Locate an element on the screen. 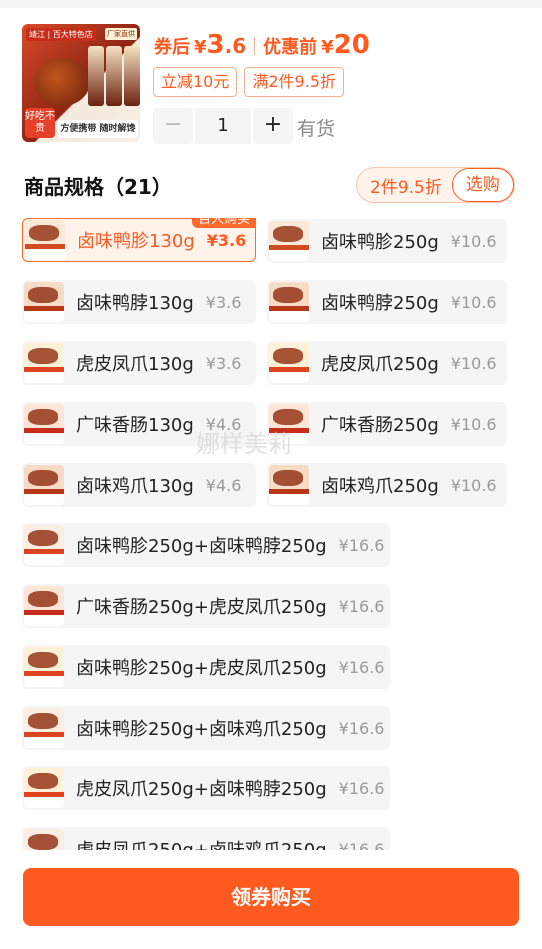 This screenshot has height=949, width=542. spec-option: 卤味鸭胗130g ¥3.6 百人购买 is located at coordinates (139, 240).